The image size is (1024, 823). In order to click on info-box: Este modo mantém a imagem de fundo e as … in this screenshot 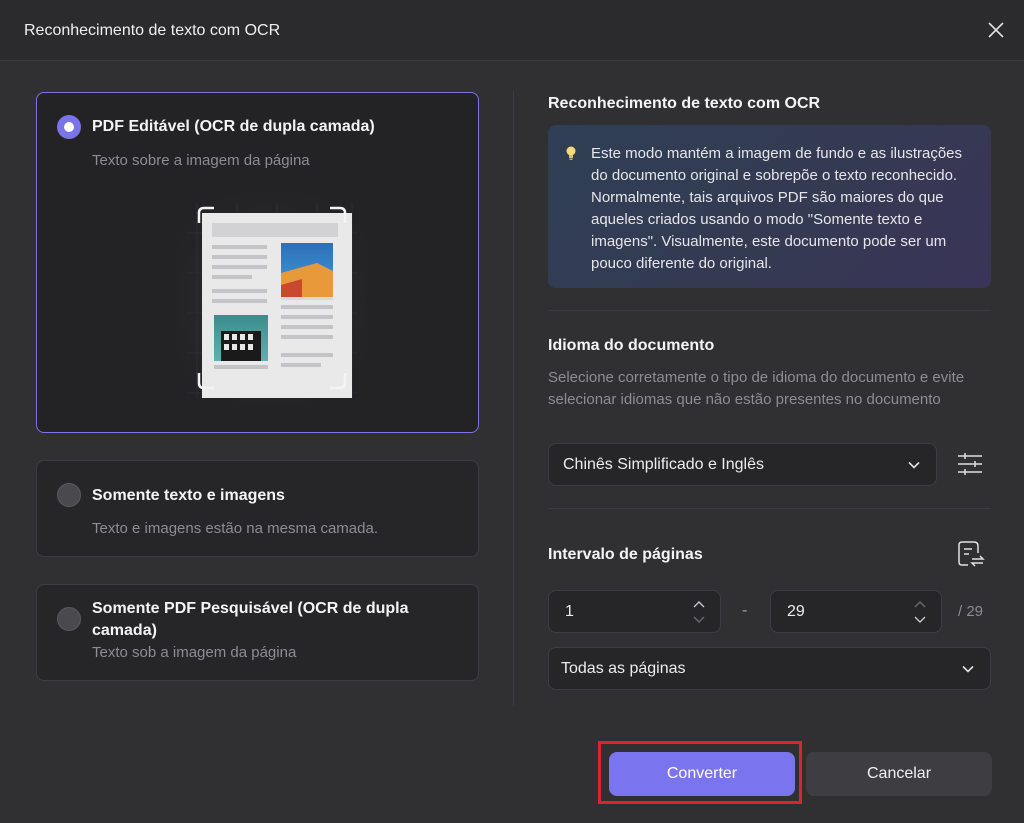, I will do `click(769, 206)`.